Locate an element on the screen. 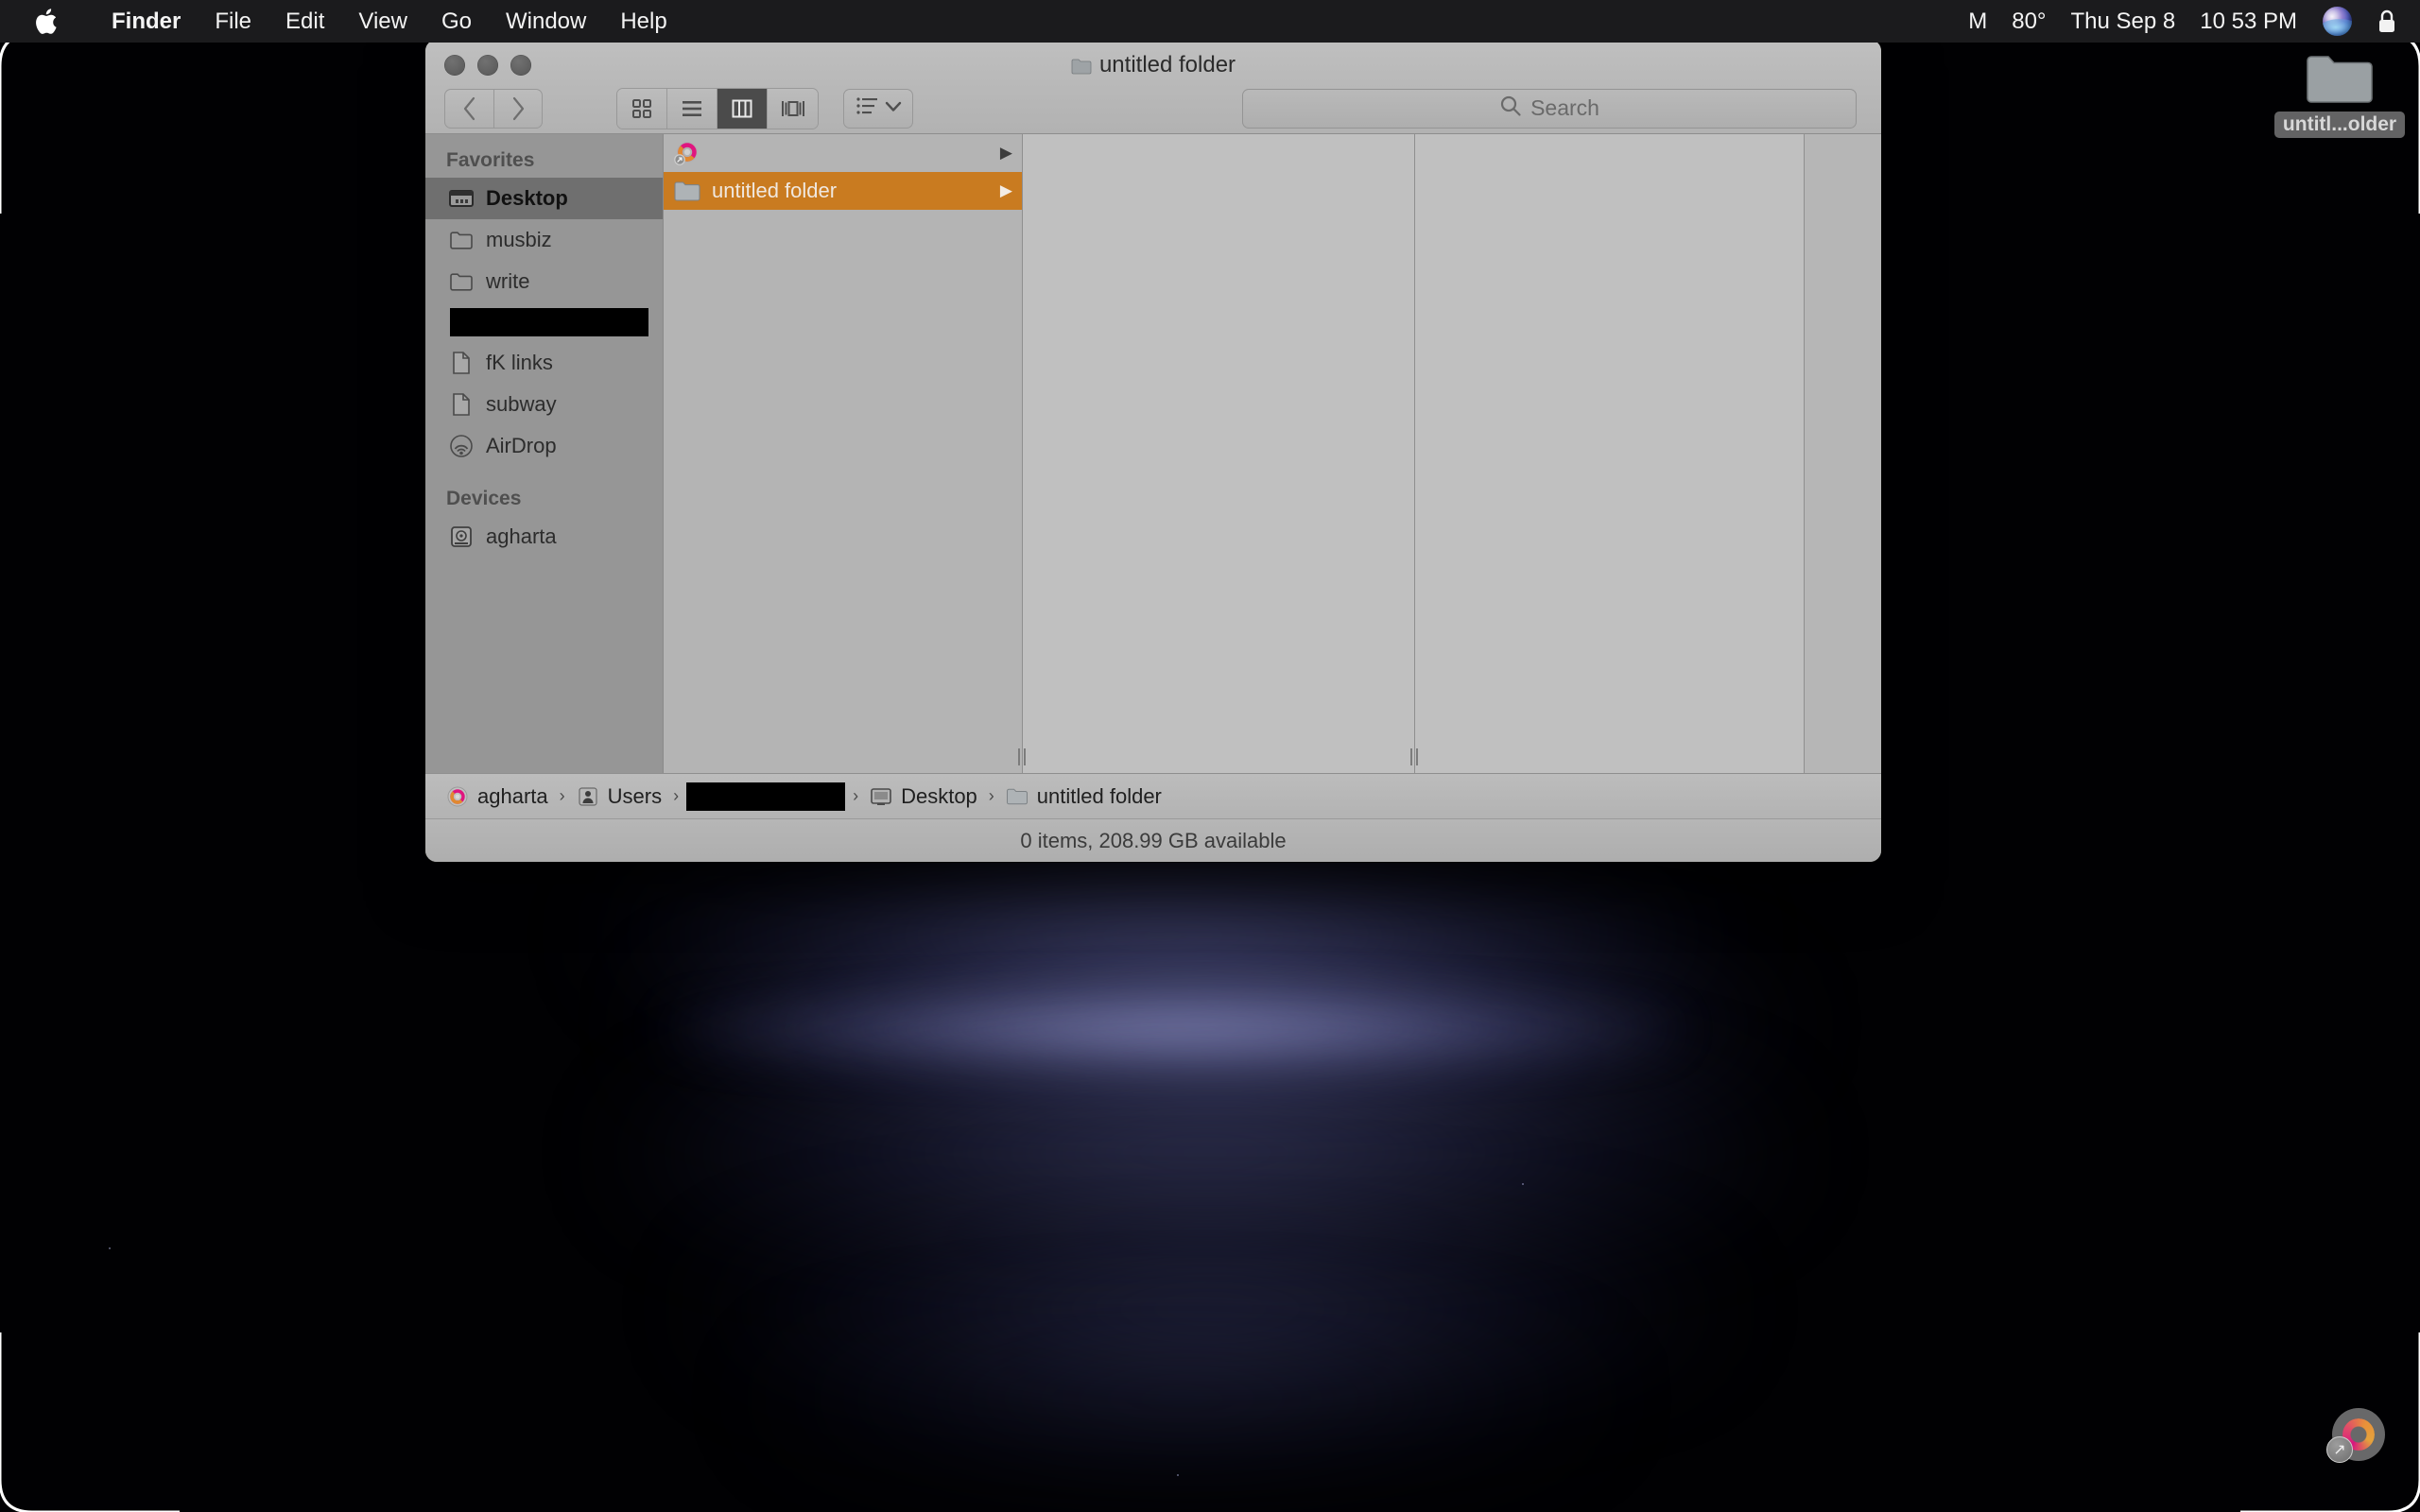 The width and height of the screenshot is (2420, 1512). harddisk-icon is located at coordinates (462, 536).